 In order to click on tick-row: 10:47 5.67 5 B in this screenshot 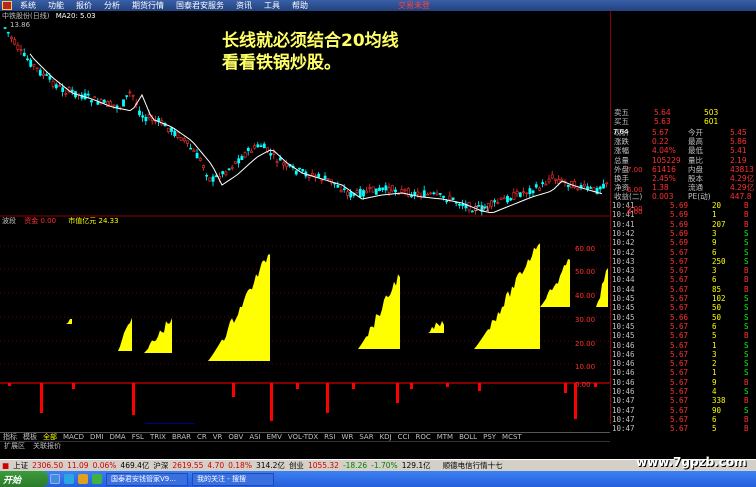, I will do `click(680, 428)`.